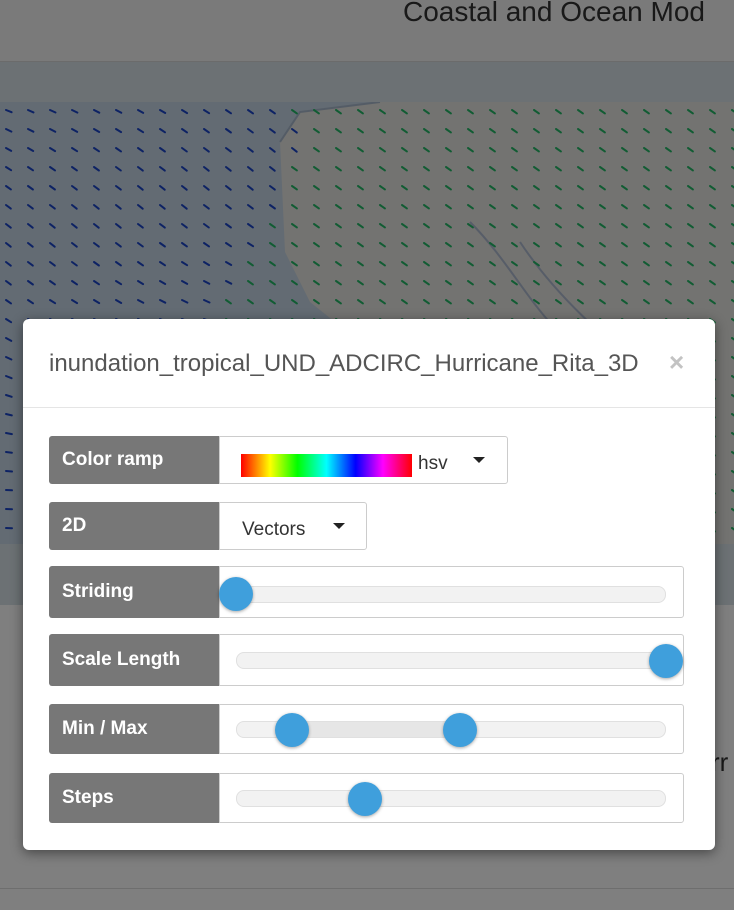 The width and height of the screenshot is (734, 910). I want to click on color-ramp-swatch, so click(326, 465).